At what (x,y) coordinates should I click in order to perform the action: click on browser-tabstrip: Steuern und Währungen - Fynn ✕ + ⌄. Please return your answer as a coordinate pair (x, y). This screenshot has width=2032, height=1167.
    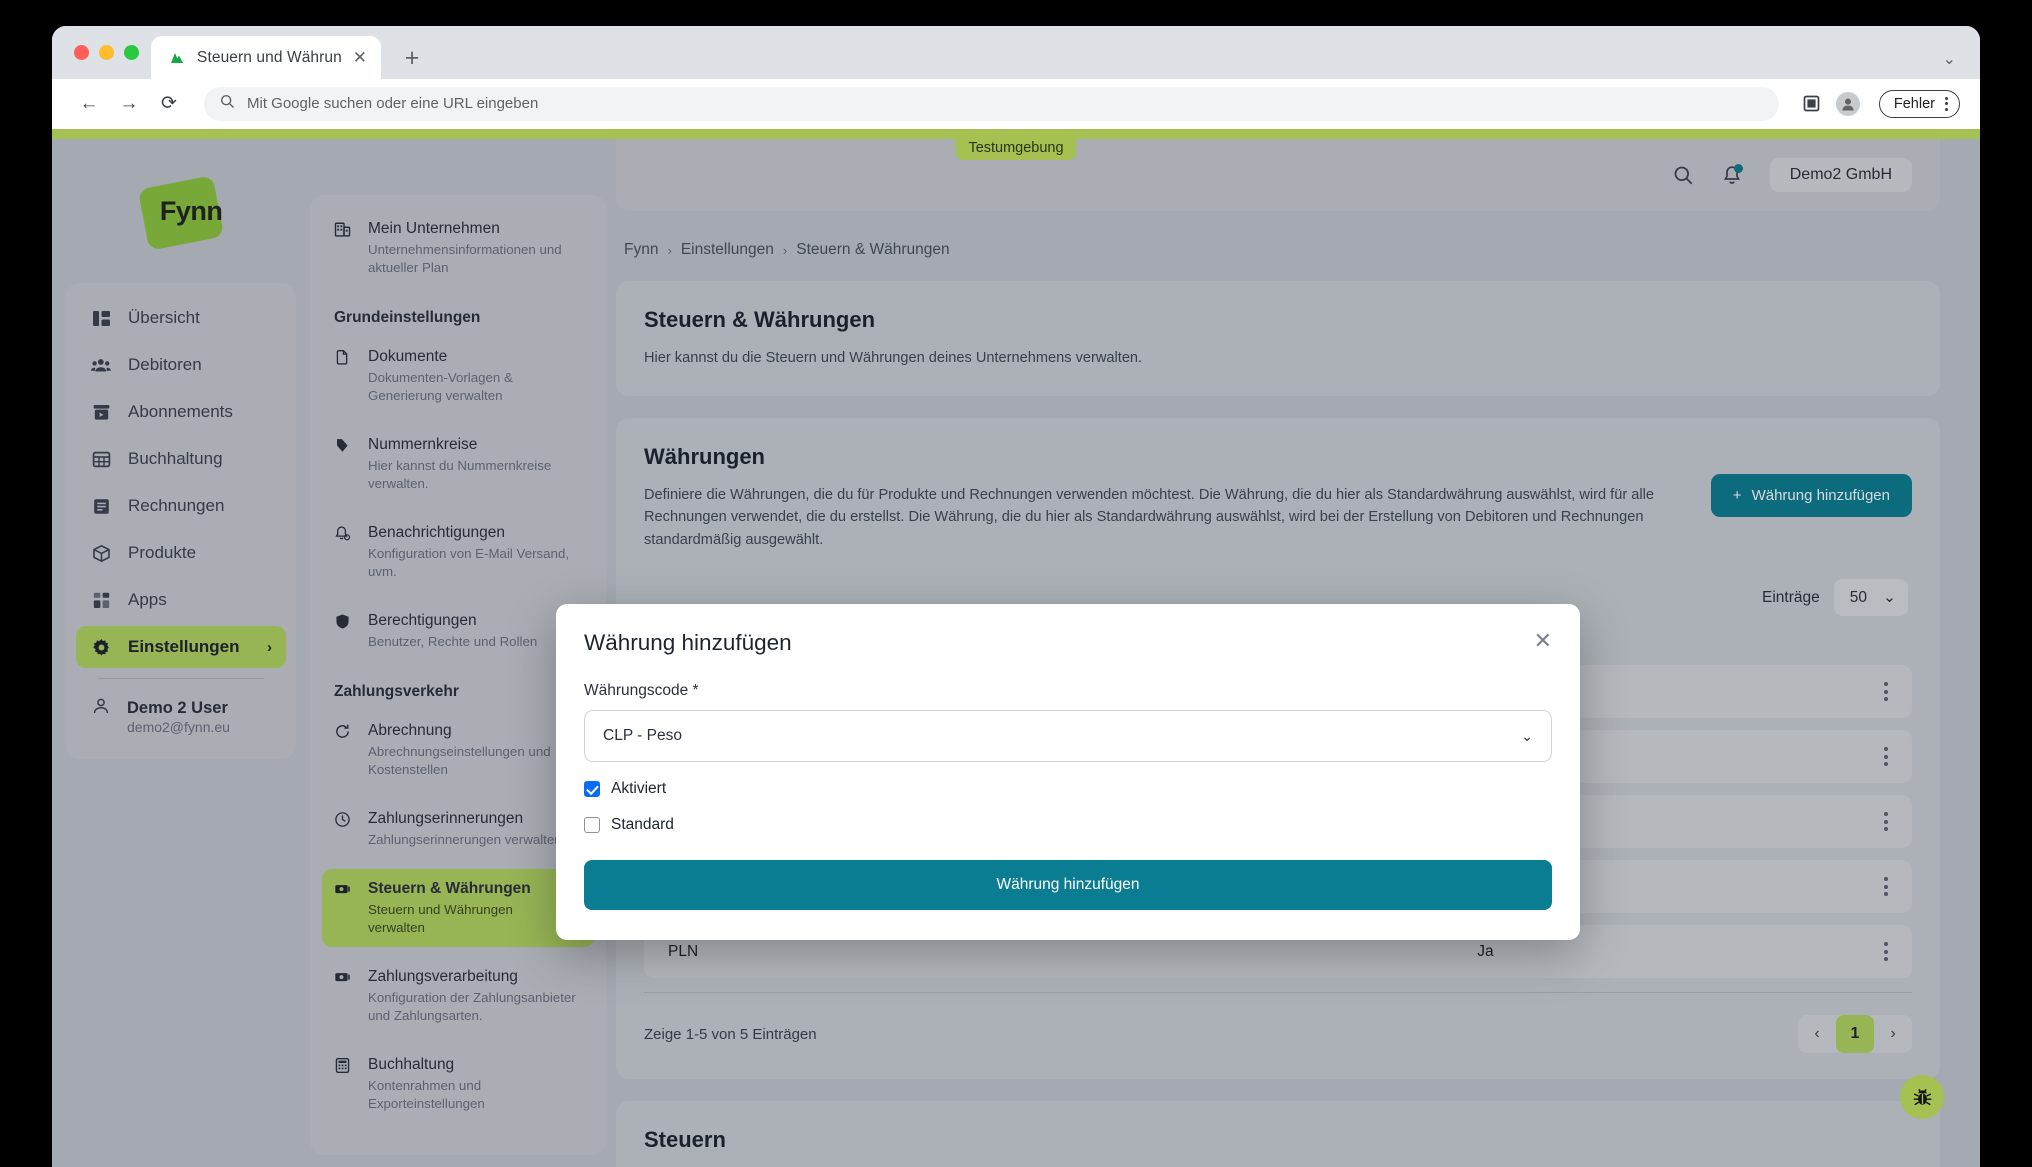
    Looking at the image, I should click on (1016, 52).